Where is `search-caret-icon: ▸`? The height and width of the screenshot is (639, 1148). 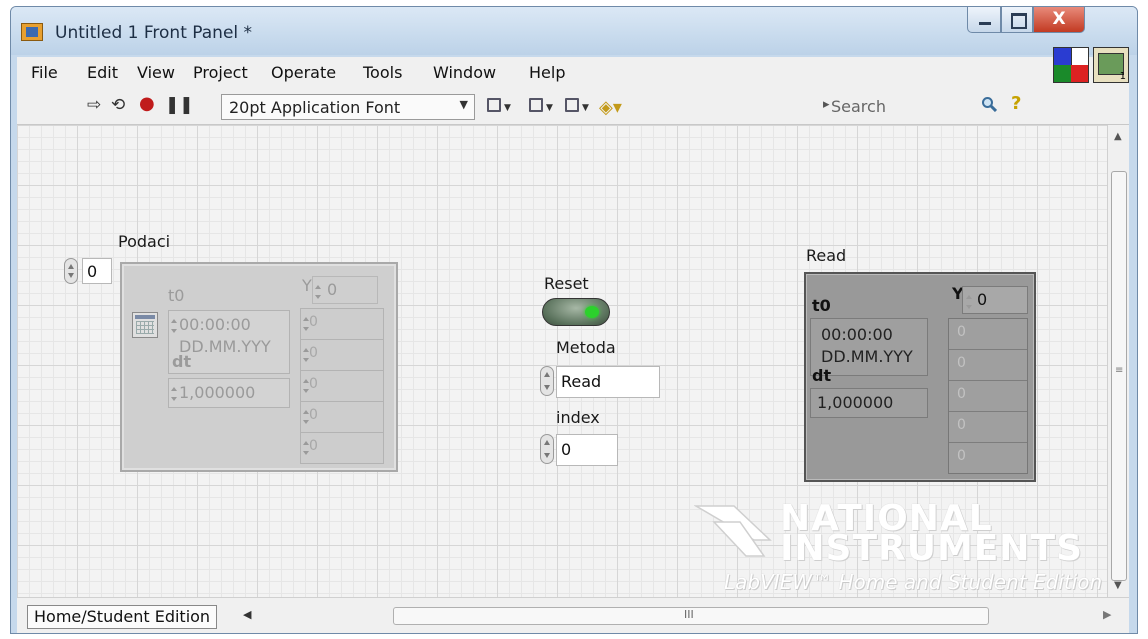
search-caret-icon: ▸ is located at coordinates (826, 104).